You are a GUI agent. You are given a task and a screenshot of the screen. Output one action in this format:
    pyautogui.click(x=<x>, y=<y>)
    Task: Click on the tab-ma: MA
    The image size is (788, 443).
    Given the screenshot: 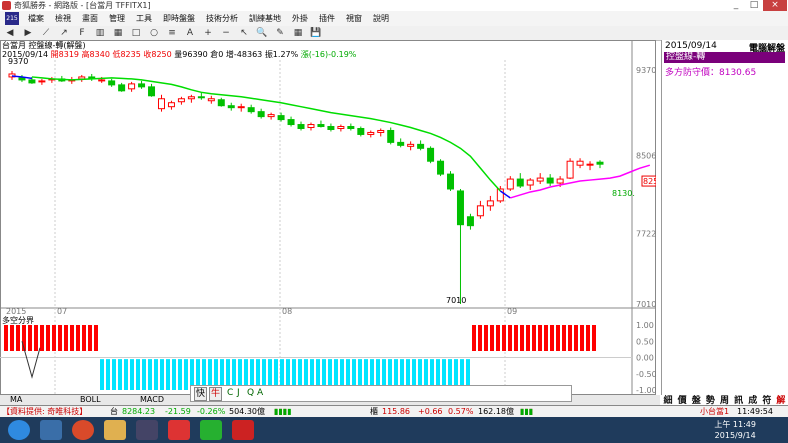 What is the action you would take?
    pyautogui.click(x=16, y=400)
    